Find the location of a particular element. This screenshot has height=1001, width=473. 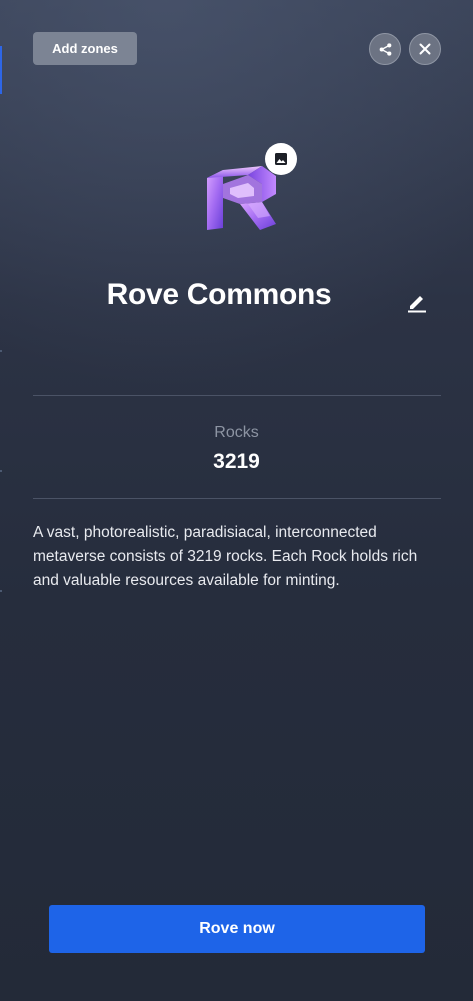

close-icon is located at coordinates (425, 49).